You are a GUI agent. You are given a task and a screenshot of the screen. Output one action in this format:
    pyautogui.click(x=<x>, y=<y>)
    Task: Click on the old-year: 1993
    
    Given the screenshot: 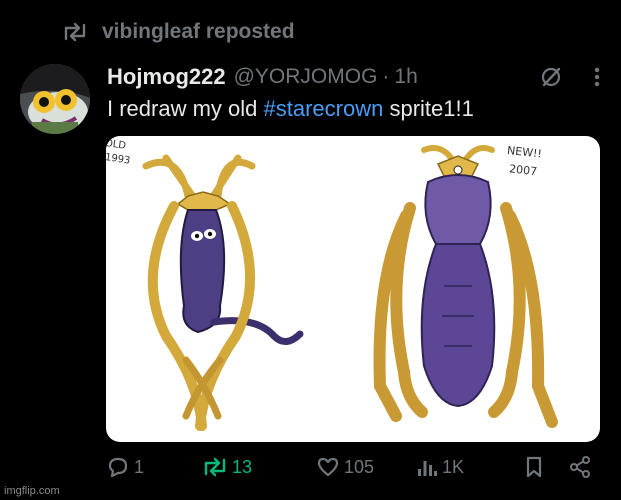 What is the action you would take?
    pyautogui.click(x=118, y=159)
    